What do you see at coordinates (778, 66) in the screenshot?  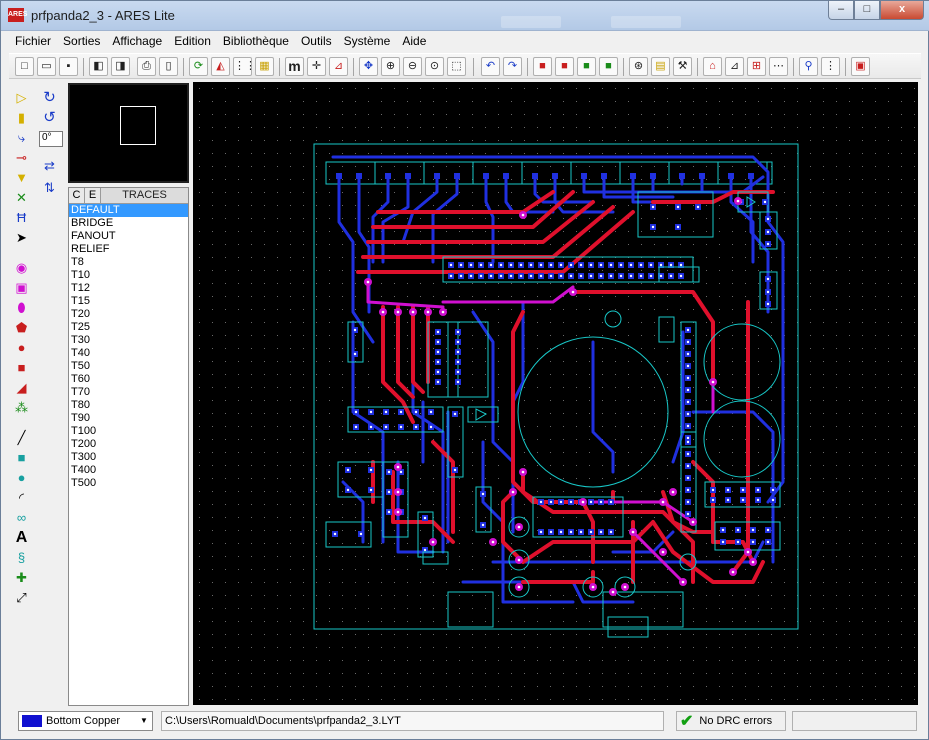 I see `netlist-icon: ⋯` at bounding box center [778, 66].